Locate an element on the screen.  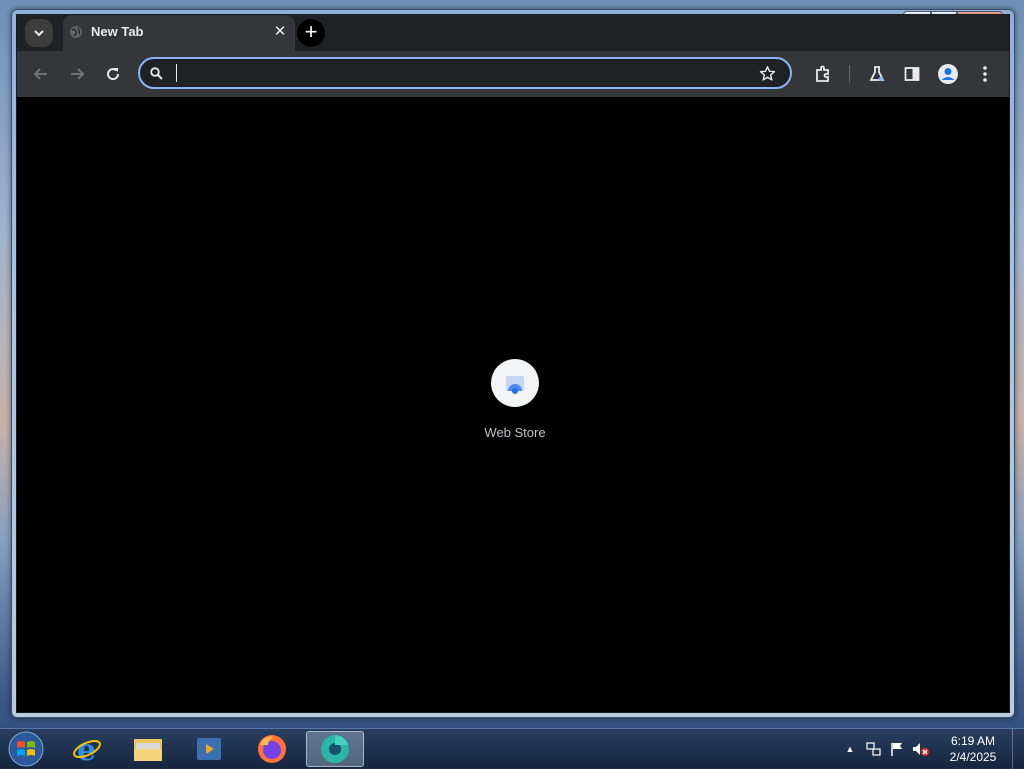
forward-button is located at coordinates (77, 74).